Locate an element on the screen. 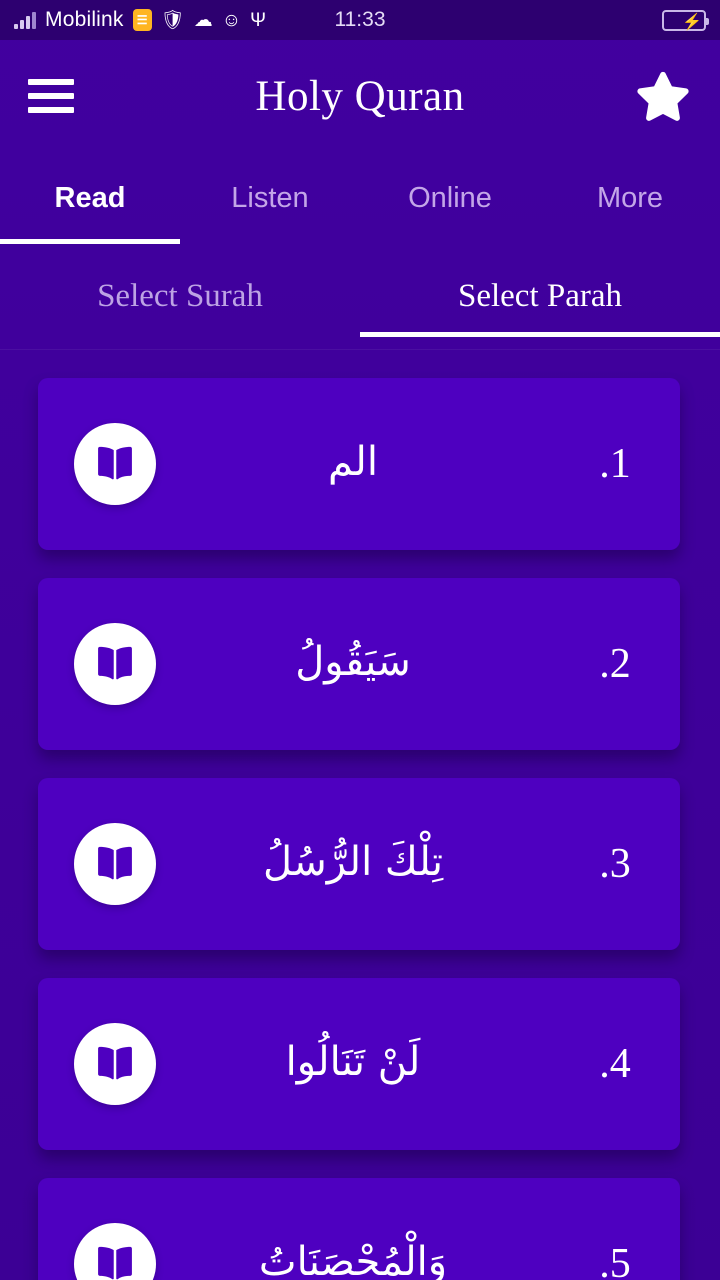 Image resolution: width=720 pixels, height=1280 pixels. list-item: لَنْ تَنَالُوا .4 is located at coordinates (359, 1064).